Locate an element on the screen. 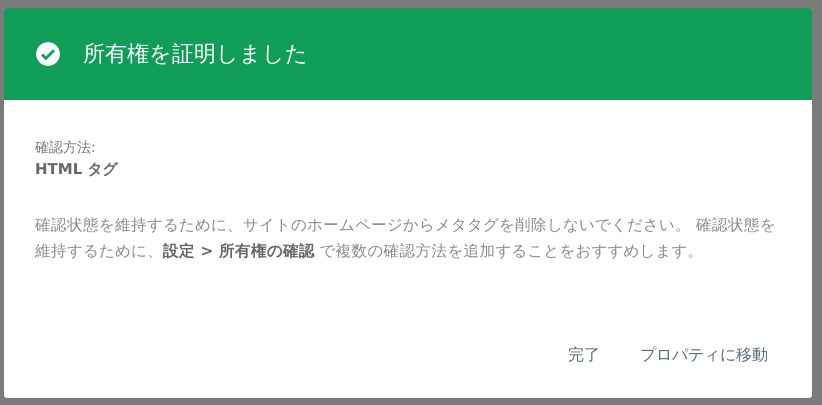 This screenshot has width=822, height=405. dialog-title: 所有権を証明しました is located at coordinates (195, 55).